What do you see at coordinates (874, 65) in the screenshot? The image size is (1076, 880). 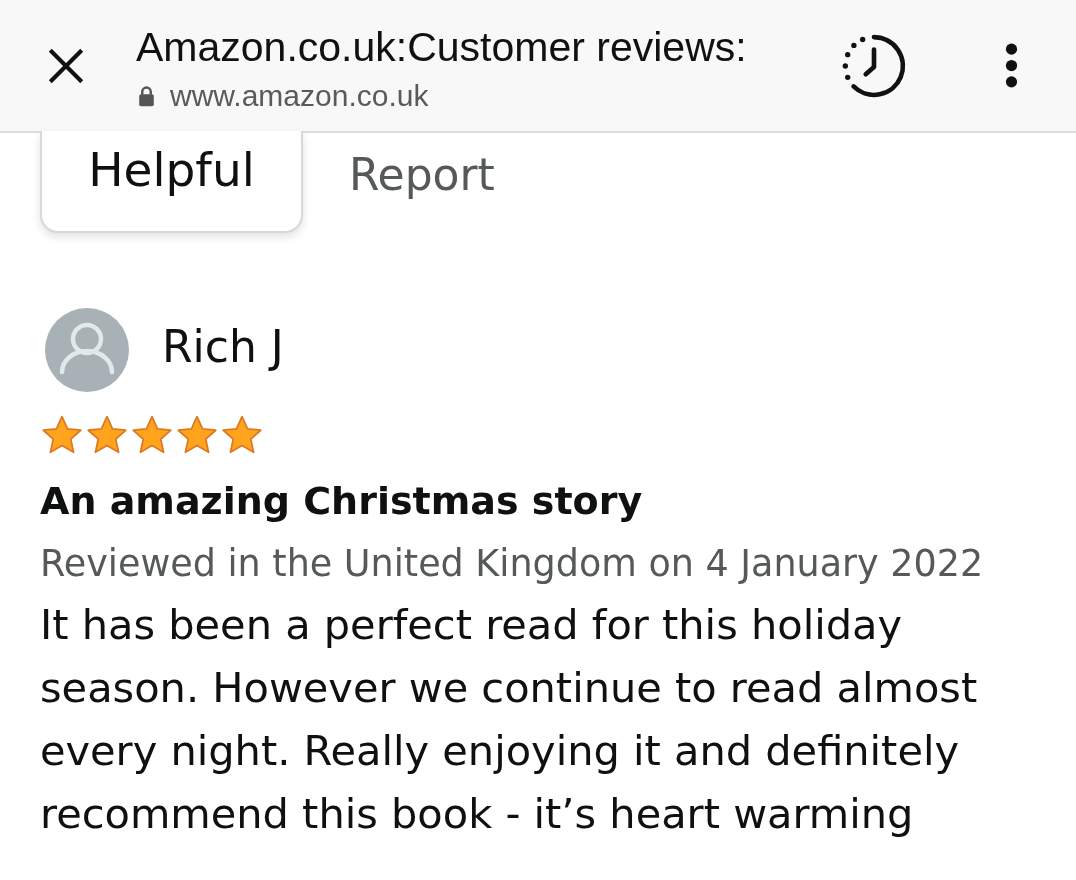 I see `clock-icon` at bounding box center [874, 65].